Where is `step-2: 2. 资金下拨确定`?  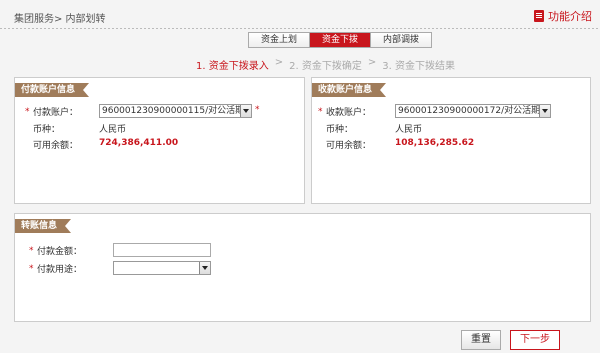
step-2: 2. 资金下拨确定 is located at coordinates (325, 66).